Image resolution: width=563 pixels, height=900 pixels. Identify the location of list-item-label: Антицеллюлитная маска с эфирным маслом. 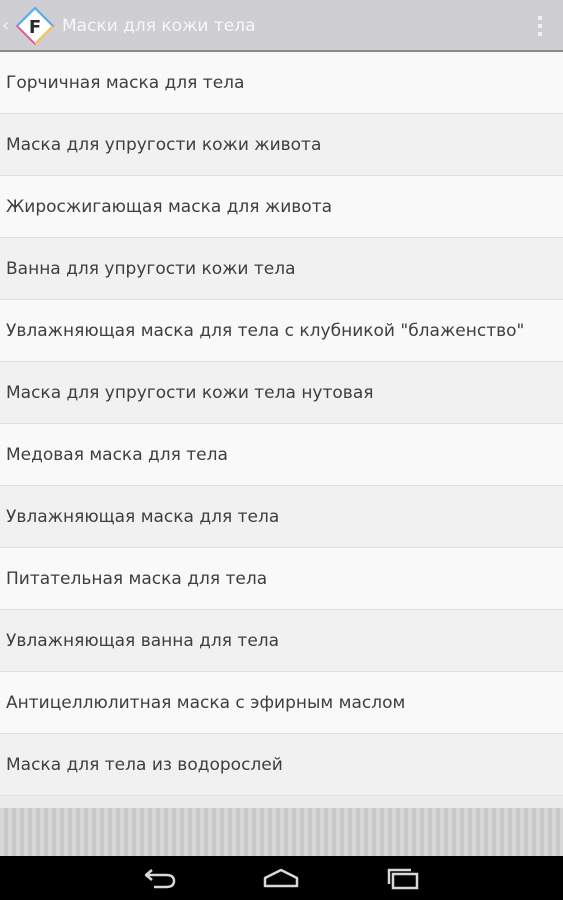
(206, 702).